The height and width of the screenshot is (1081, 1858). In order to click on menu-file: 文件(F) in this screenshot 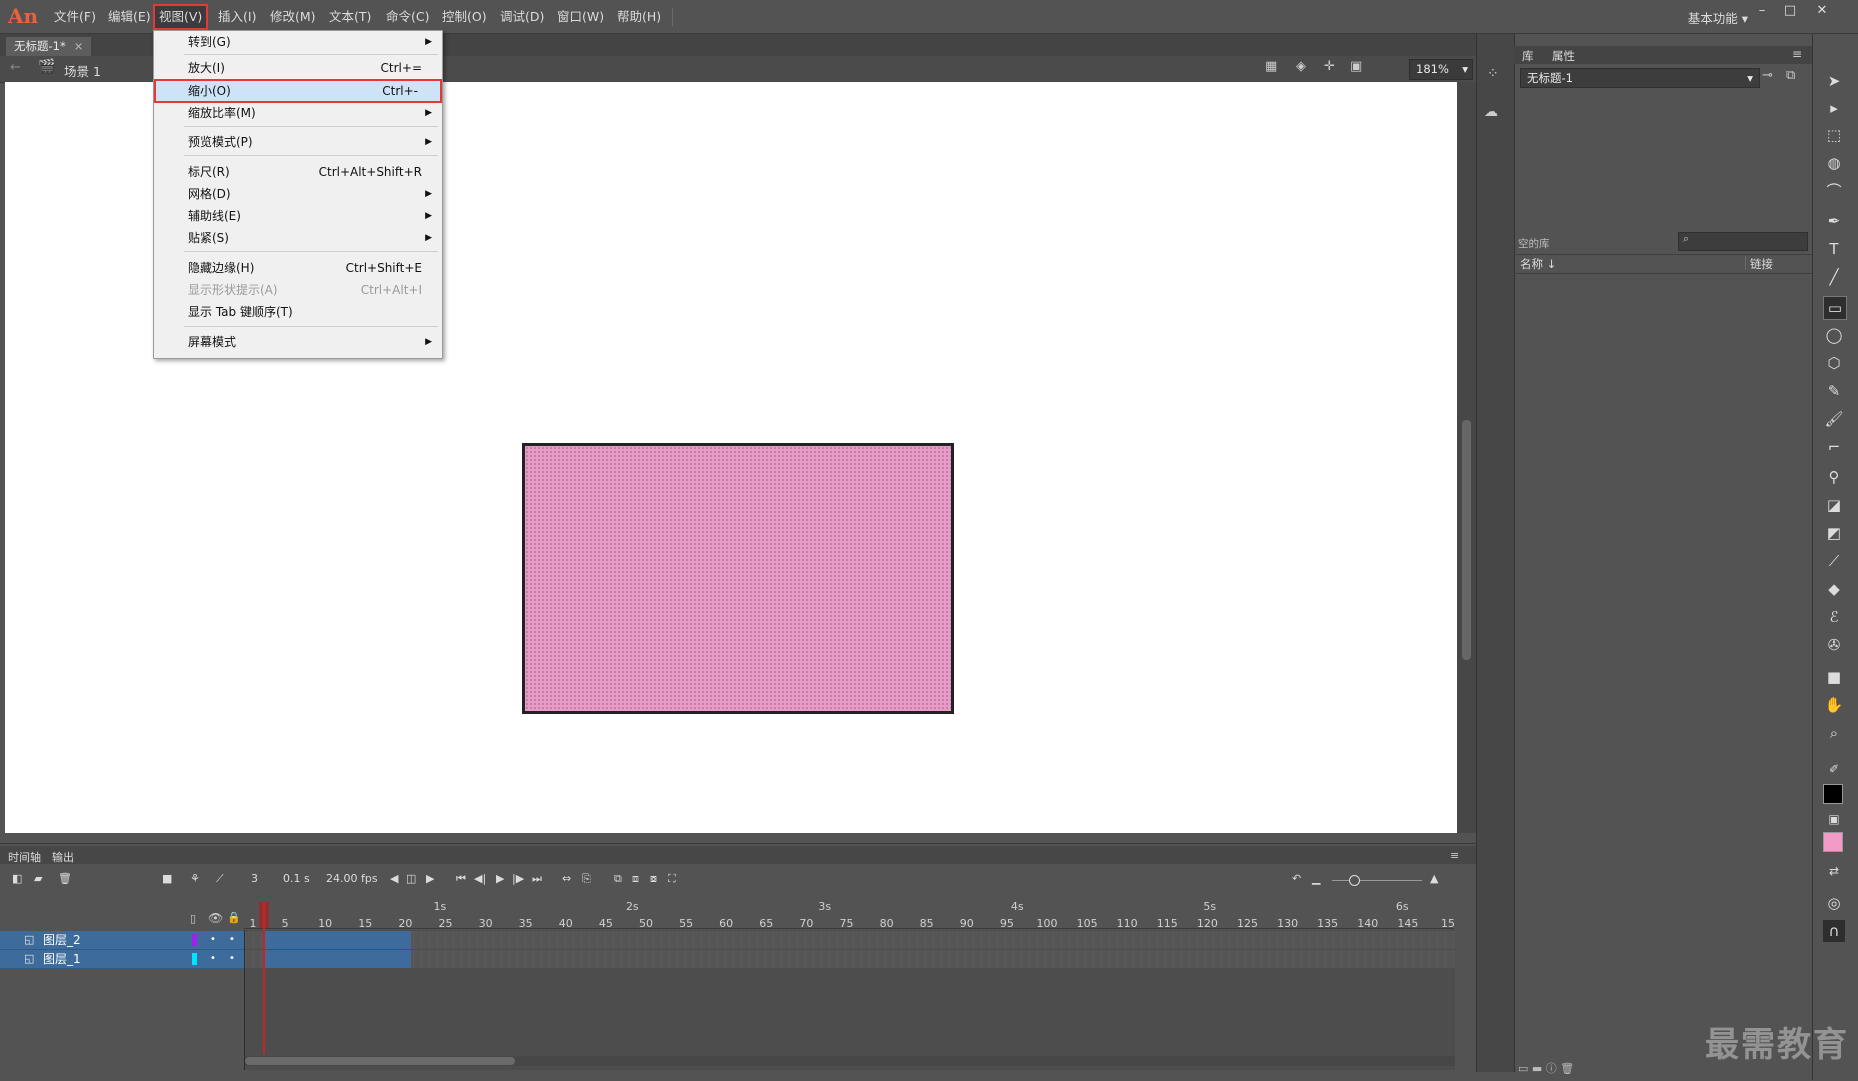, I will do `click(75, 17)`.